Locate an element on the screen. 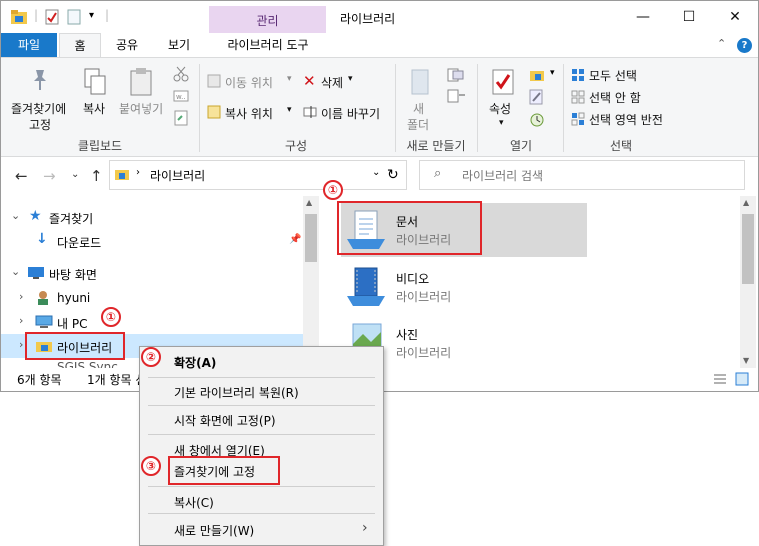 The height and width of the screenshot is (546, 759). marker-two-menu: ② is located at coordinates (151, 357).